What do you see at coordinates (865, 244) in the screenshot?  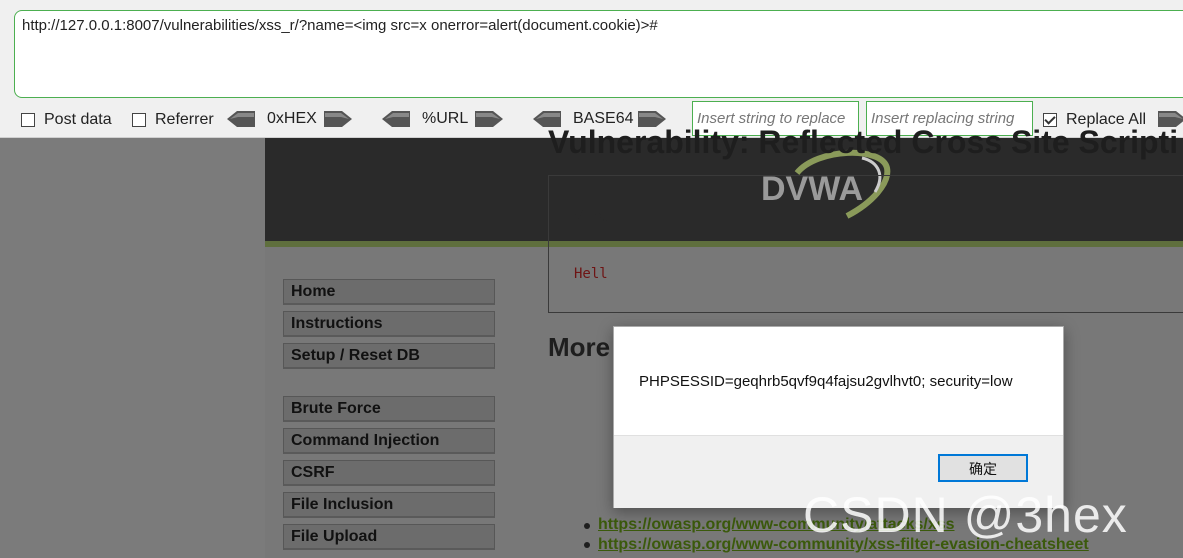 I see `vulnerability-form-box` at bounding box center [865, 244].